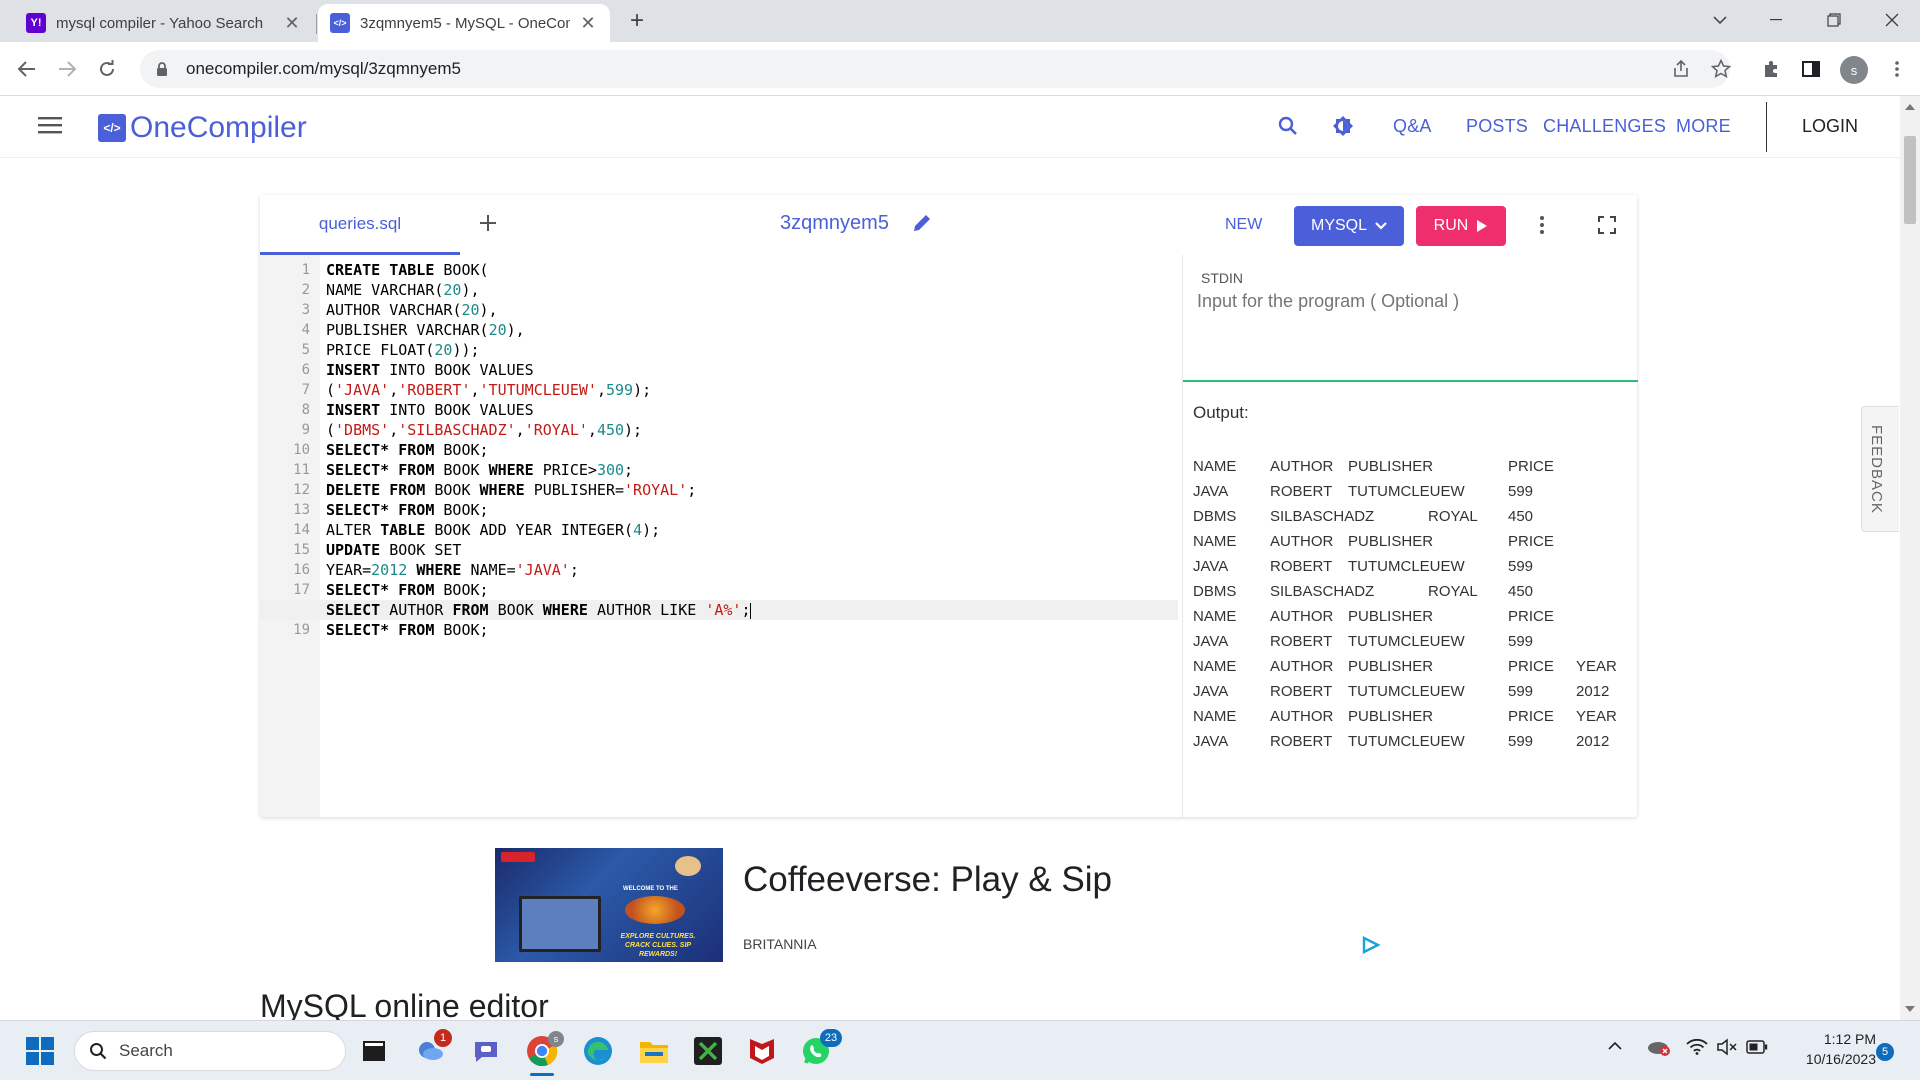  Describe the element at coordinates (1897, 69) in the screenshot. I see `browser-menu-icon` at that location.